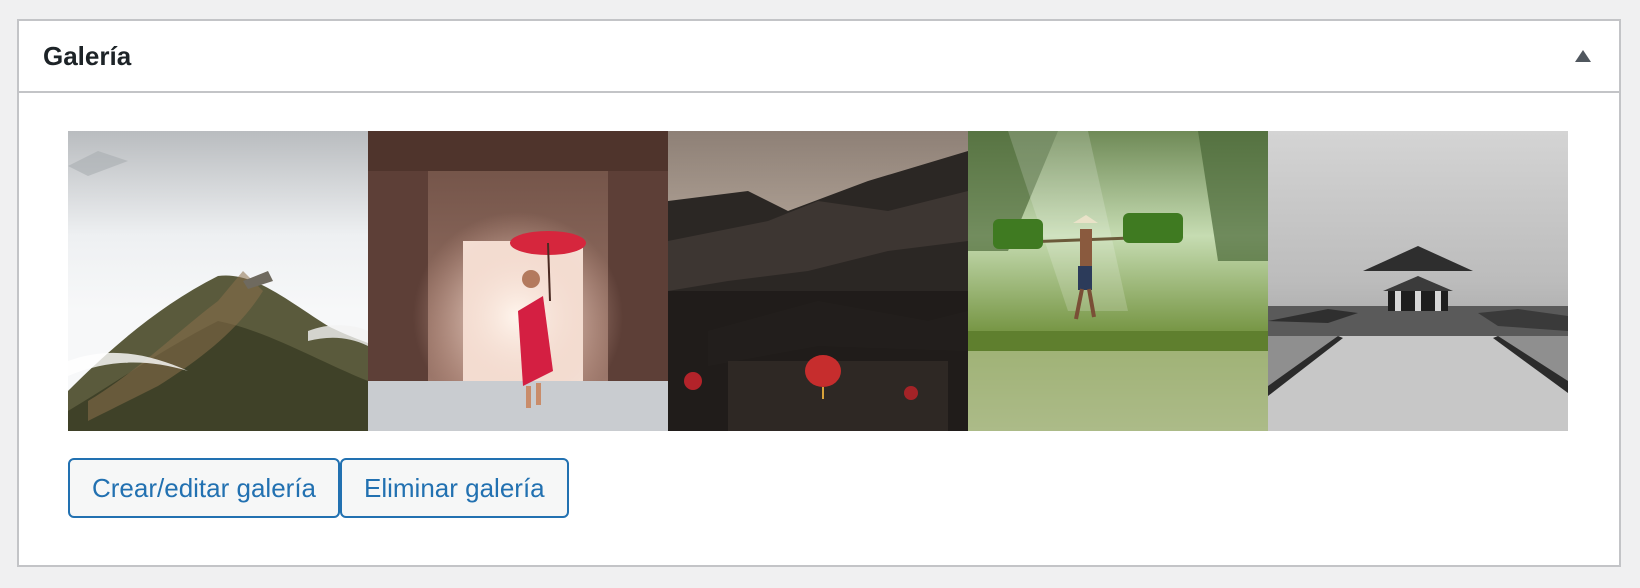 The image size is (1640, 588). What do you see at coordinates (218, 281) in the screenshot?
I see `great-wall-image` at bounding box center [218, 281].